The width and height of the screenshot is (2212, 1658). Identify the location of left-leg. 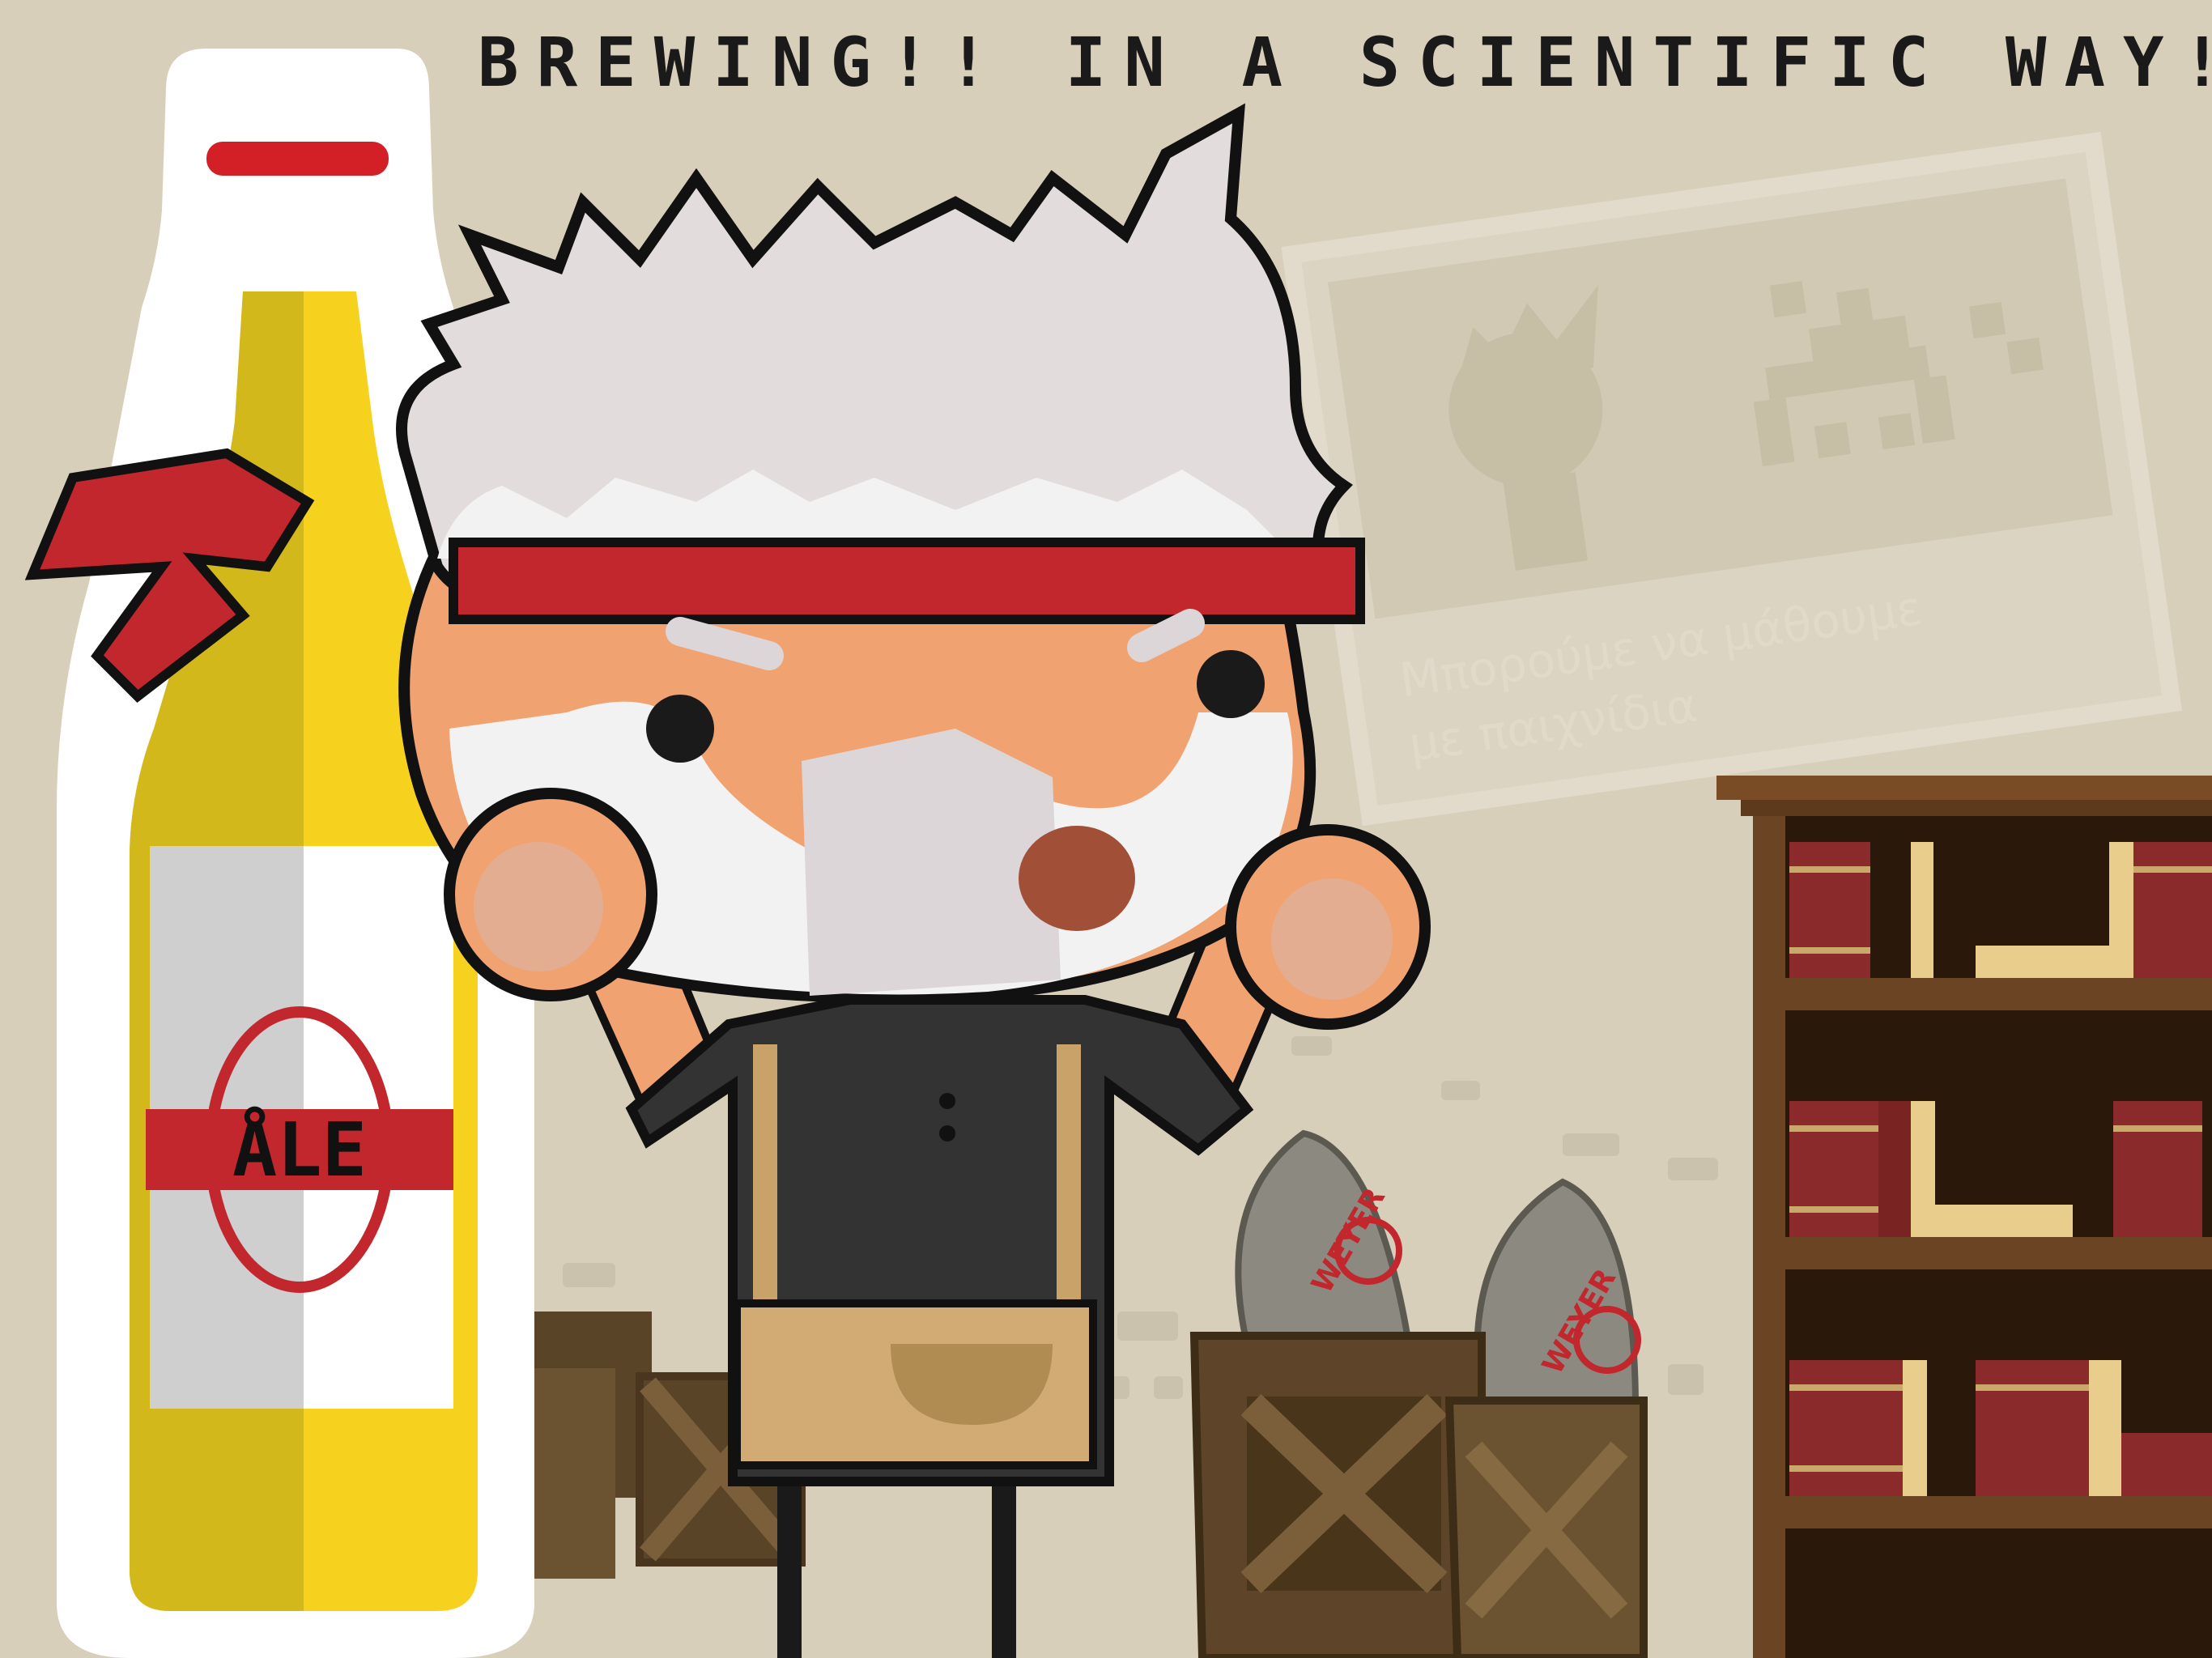
(790, 1557).